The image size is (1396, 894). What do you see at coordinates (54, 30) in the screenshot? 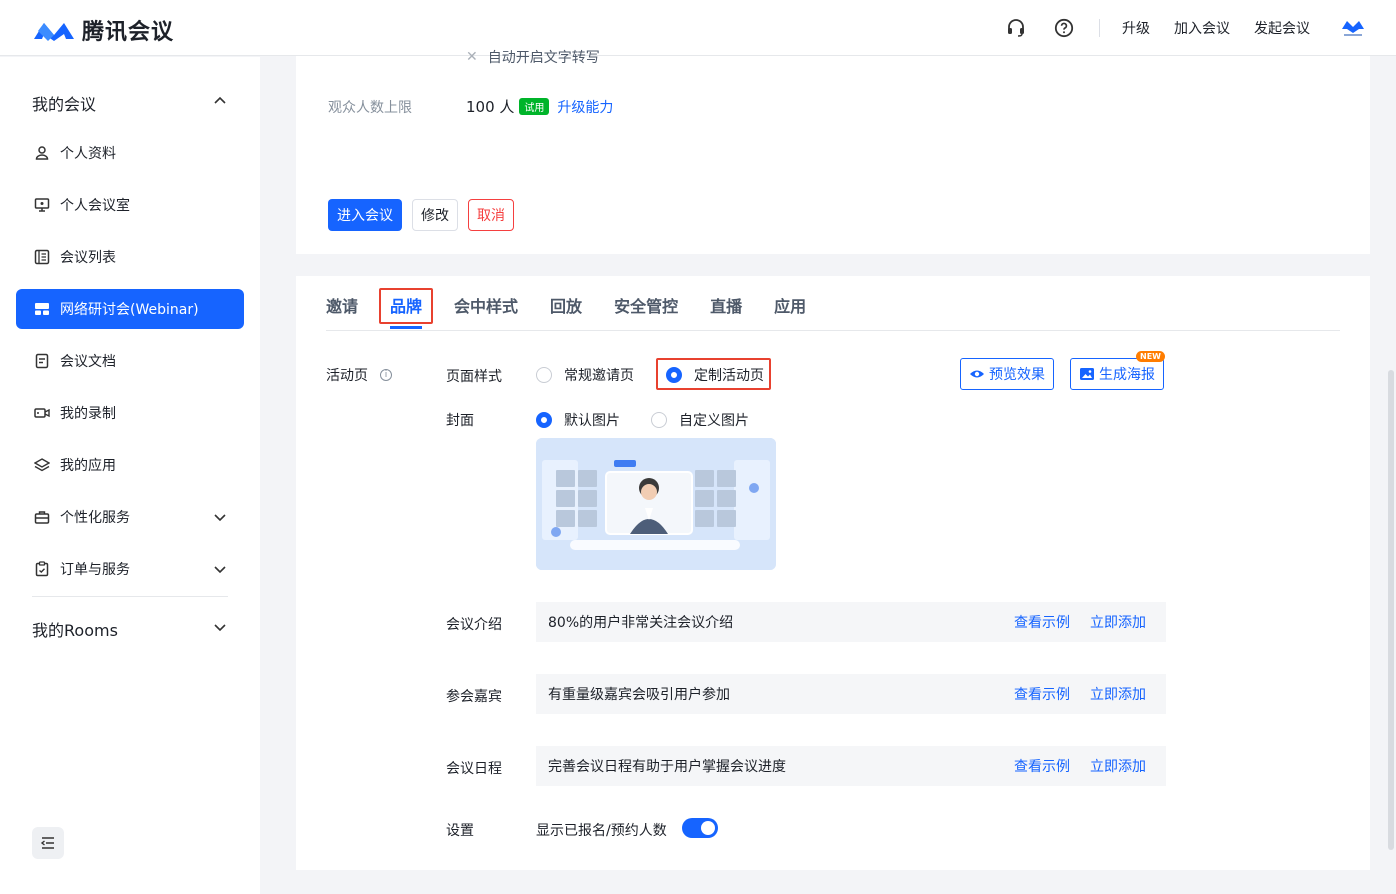
I see `tencent-meeting-logo-icon` at bounding box center [54, 30].